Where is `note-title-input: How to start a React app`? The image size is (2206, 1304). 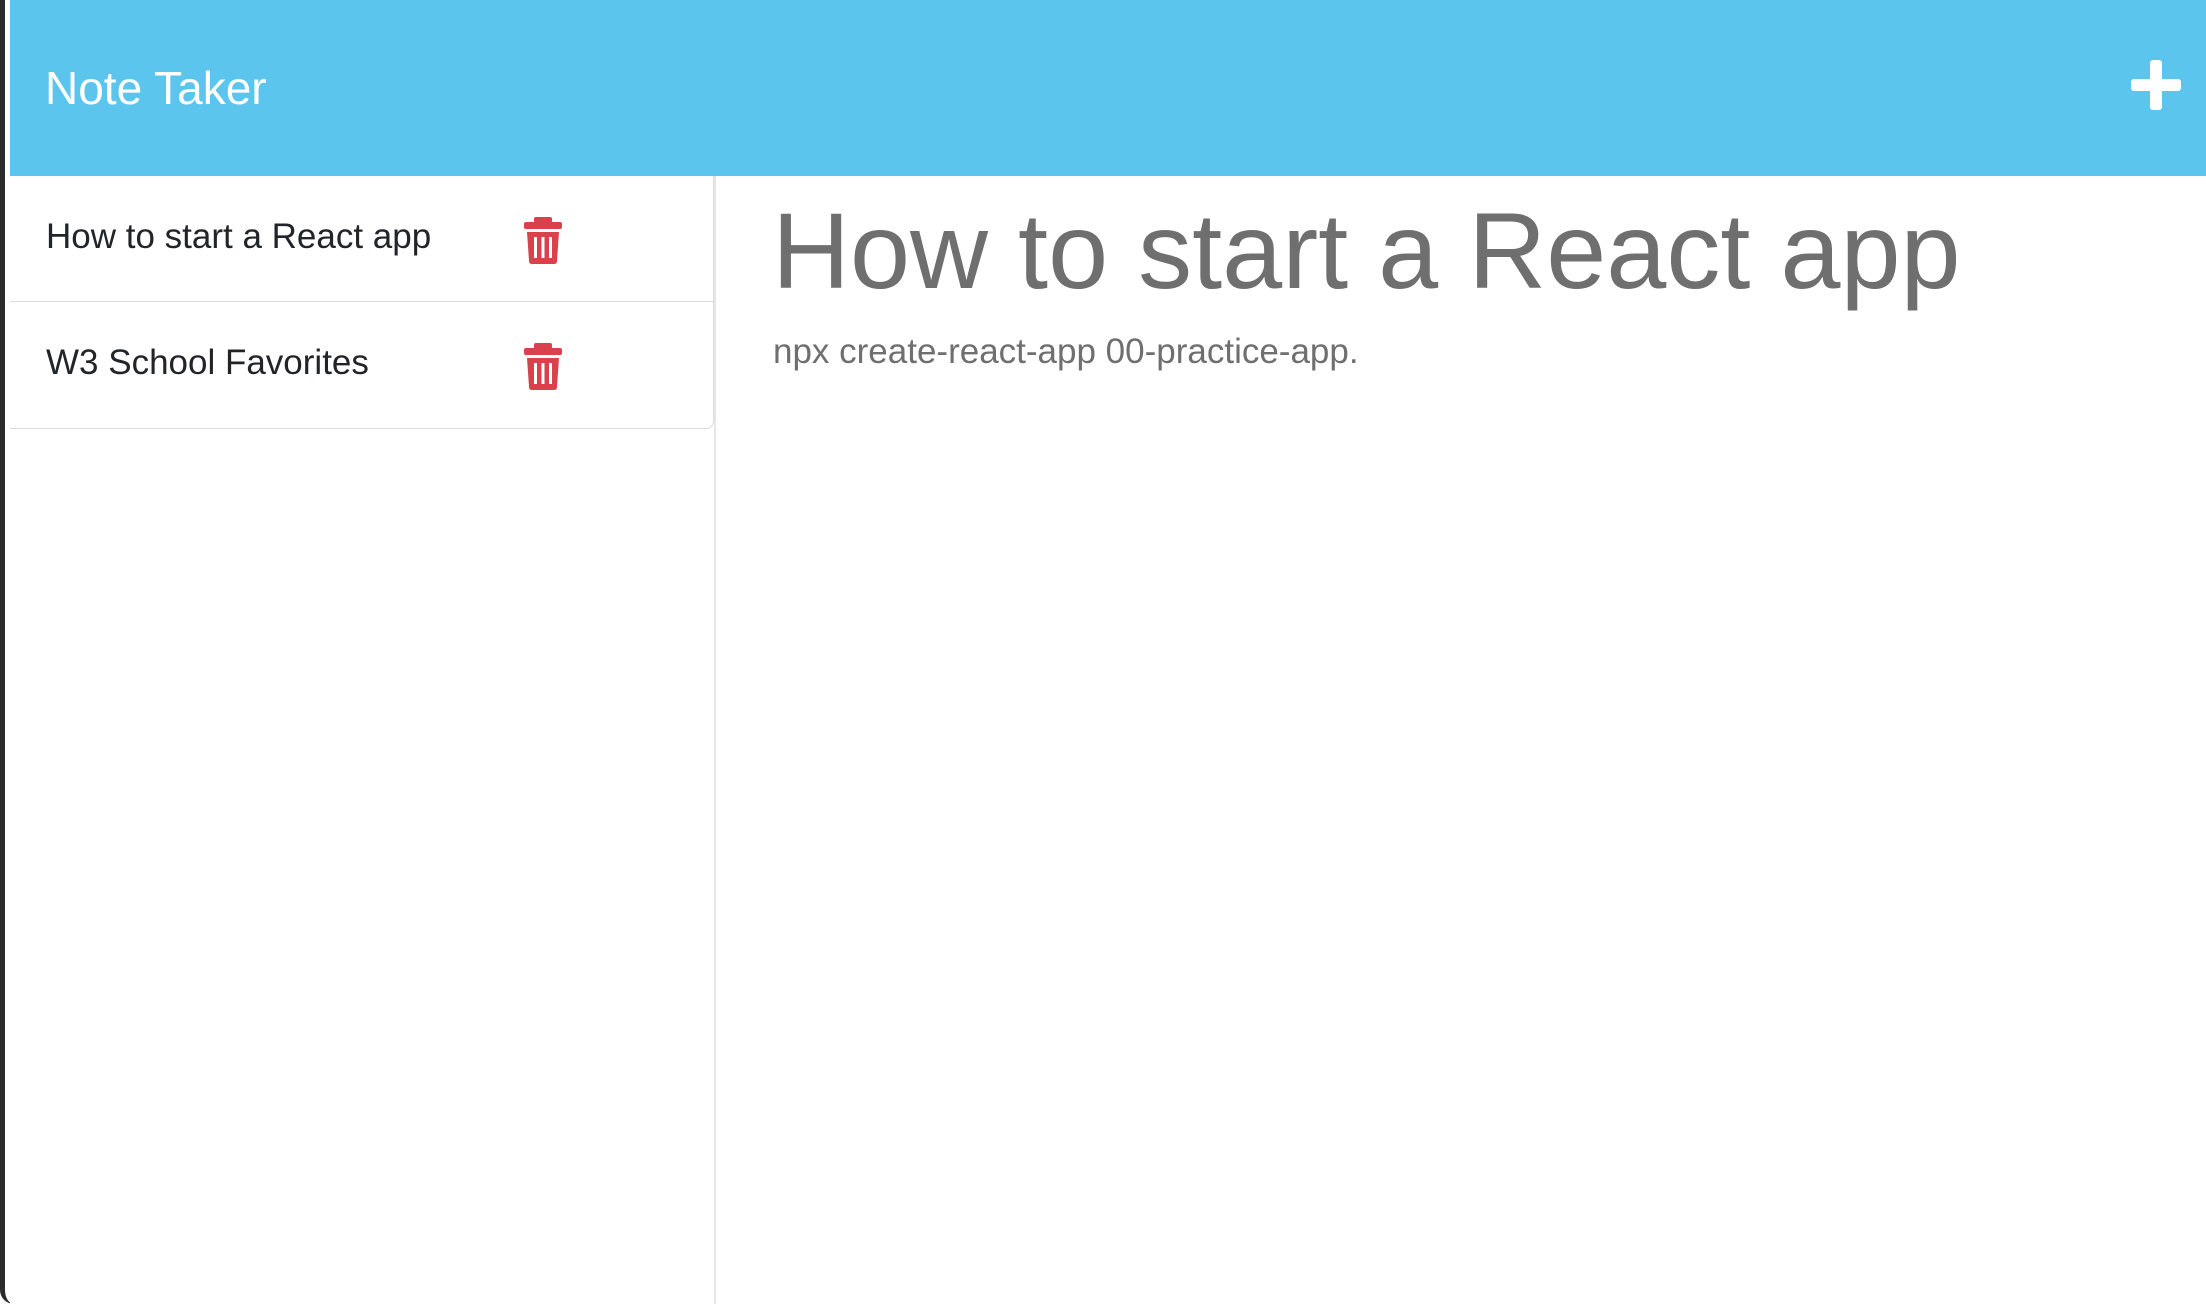 note-title-input: How to start a React app is located at coordinates (1472, 251).